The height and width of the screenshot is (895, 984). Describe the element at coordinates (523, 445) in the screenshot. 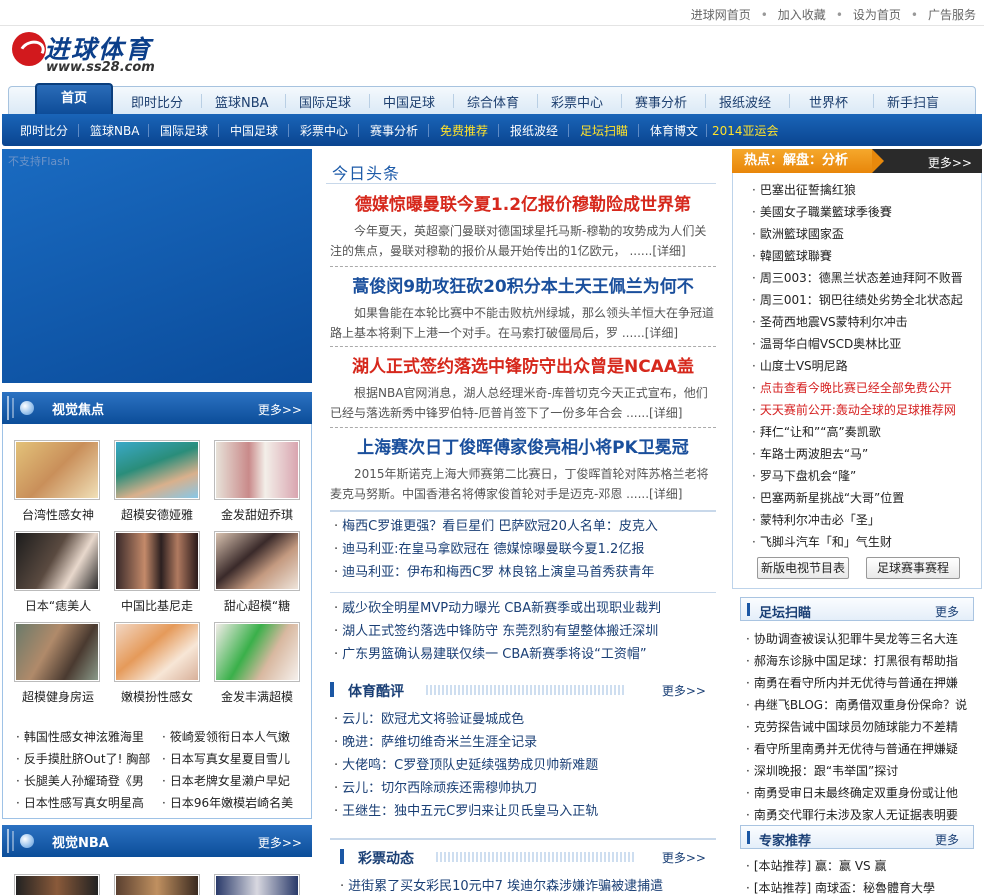

I see `headline-title: 上海赛次日丁俊晖傅家俊亮相小将PK卫冕冠` at that location.